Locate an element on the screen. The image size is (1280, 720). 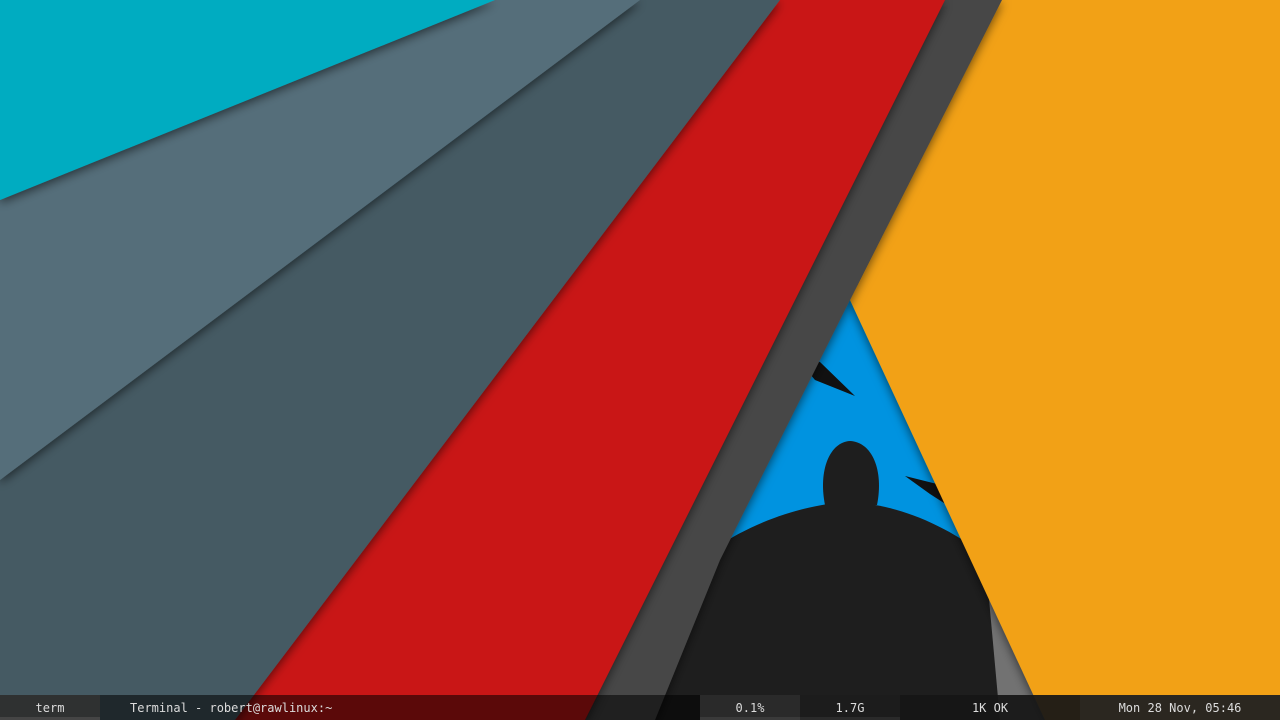
window-title: Terminal - robert@rawlinux:~ is located at coordinates (400, 707).